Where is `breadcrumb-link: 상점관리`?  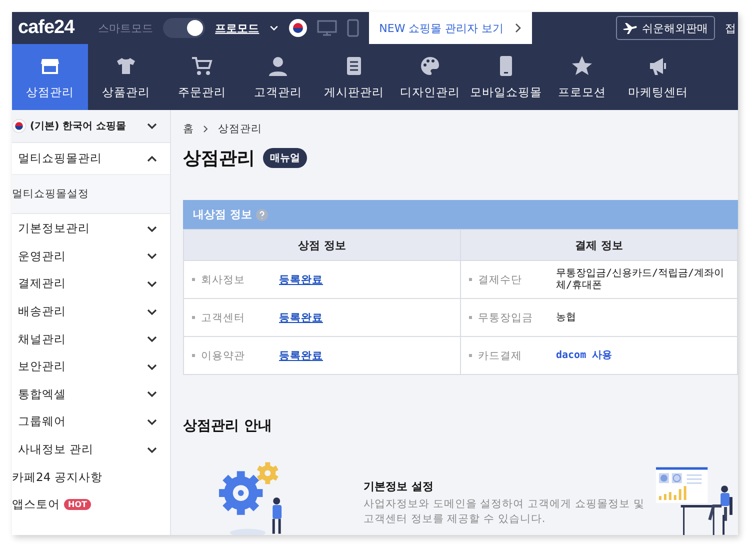
breadcrumb-link: 상점관리 is located at coordinates (240, 129).